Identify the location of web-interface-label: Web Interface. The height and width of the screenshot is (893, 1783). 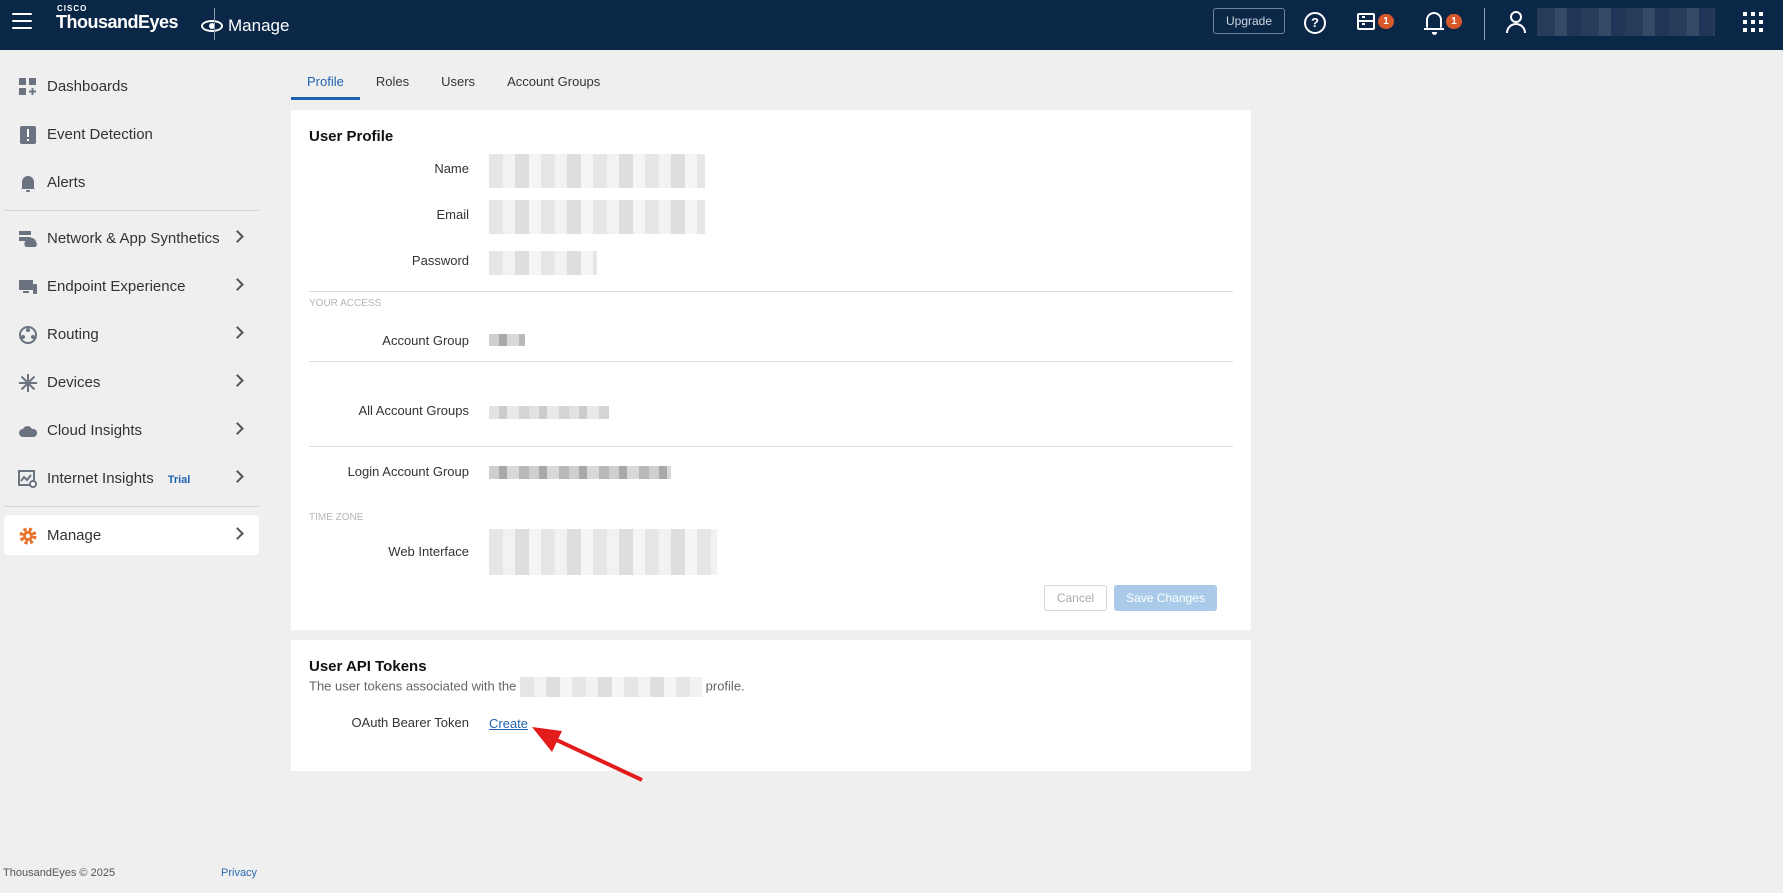
(428, 551).